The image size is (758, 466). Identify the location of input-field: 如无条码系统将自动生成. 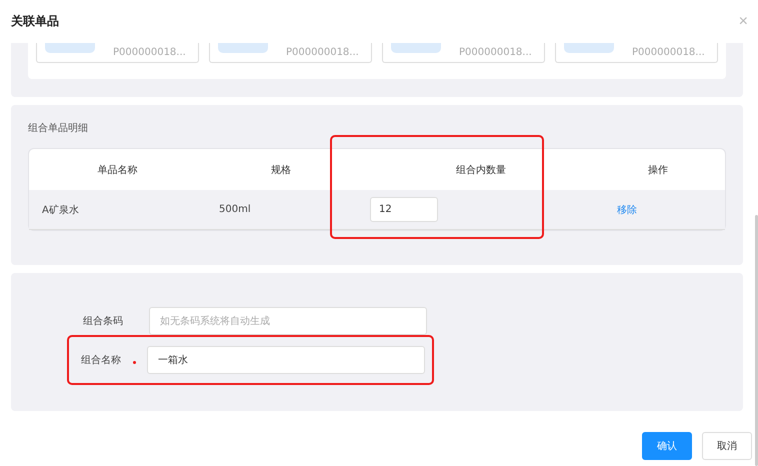
(288, 321).